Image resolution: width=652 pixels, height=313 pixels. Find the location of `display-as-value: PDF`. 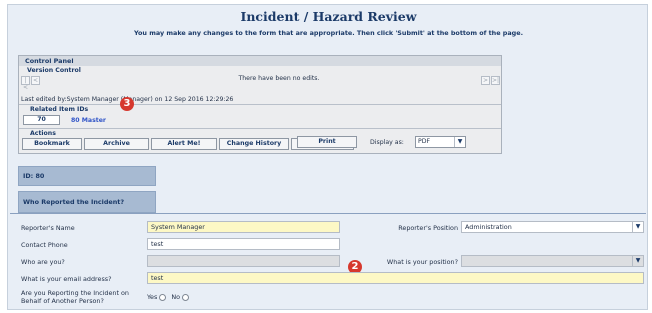

display-as-value: PDF is located at coordinates (424, 141).